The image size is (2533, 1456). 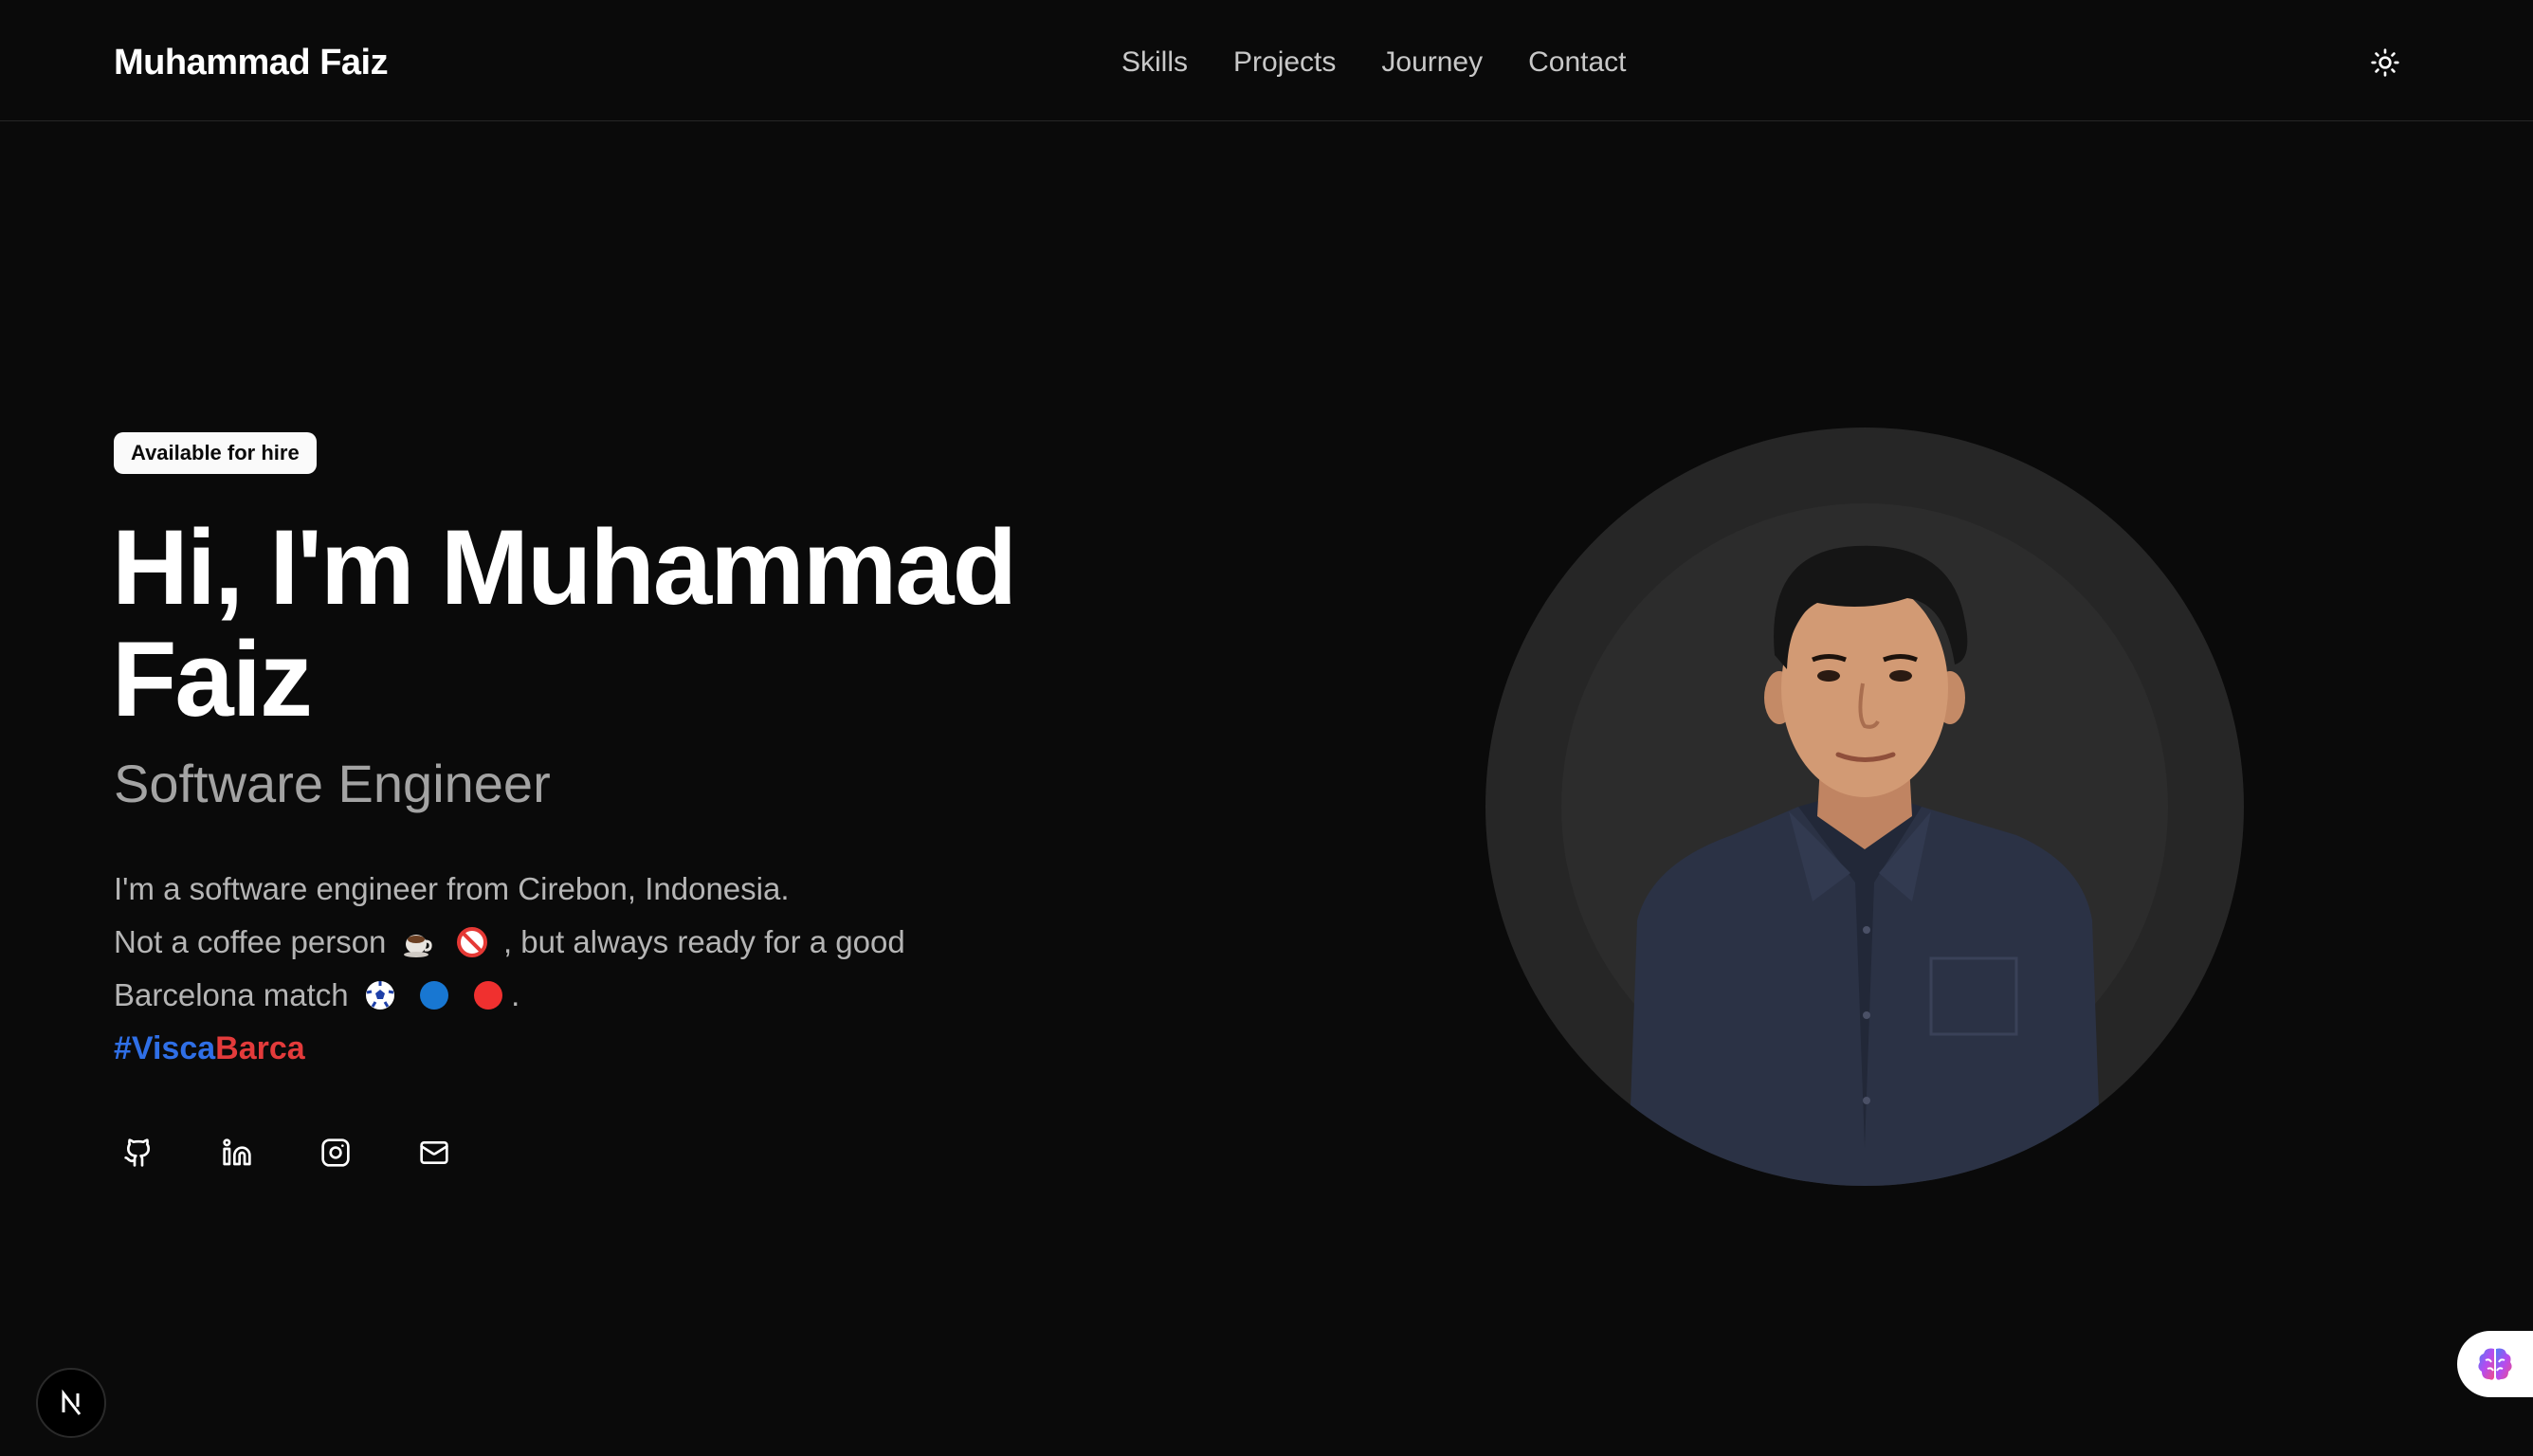 I want to click on bio-line-3: Barcelona match ., so click(x=540, y=995).